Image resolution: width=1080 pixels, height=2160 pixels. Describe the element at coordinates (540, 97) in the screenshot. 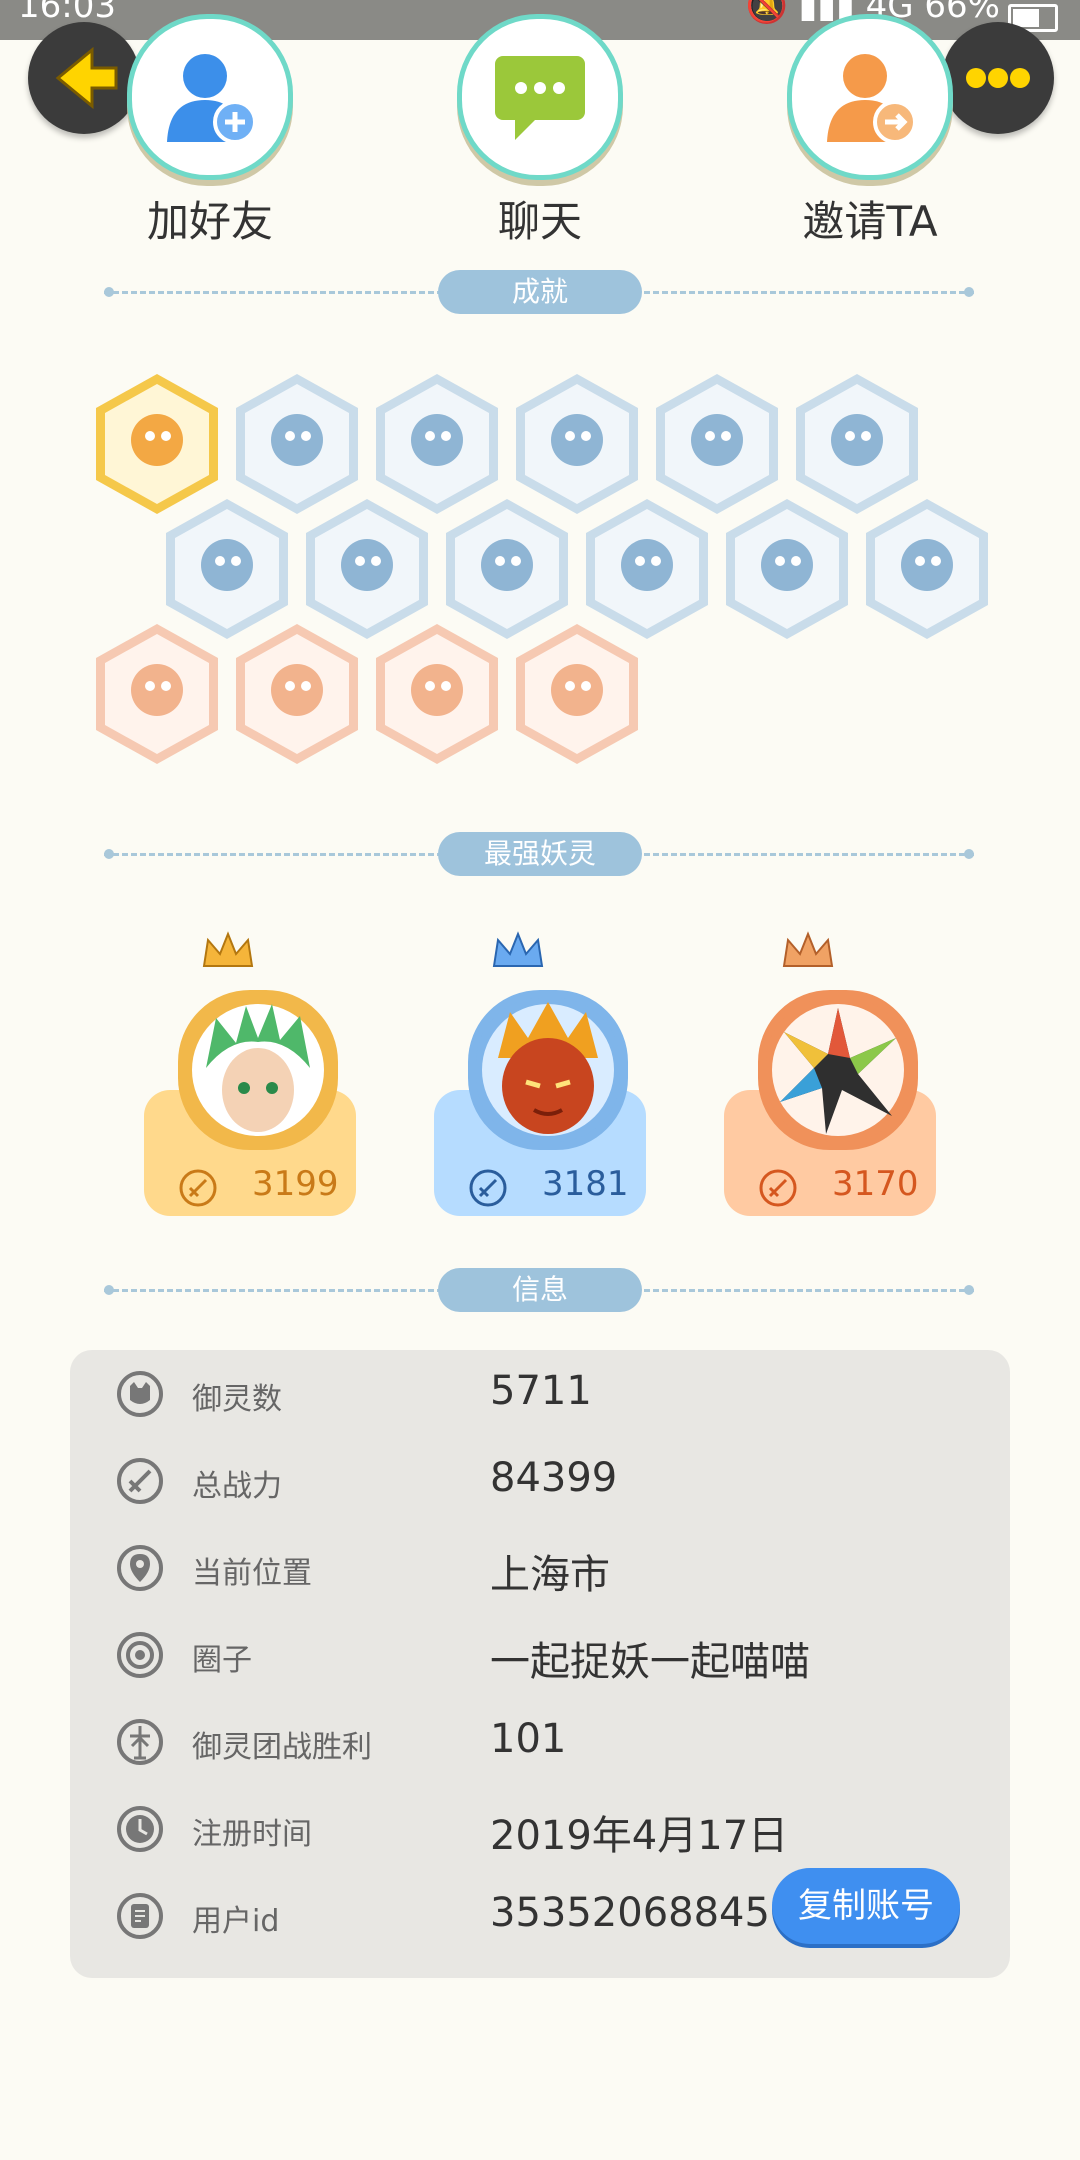

I see `chat-icon` at that location.